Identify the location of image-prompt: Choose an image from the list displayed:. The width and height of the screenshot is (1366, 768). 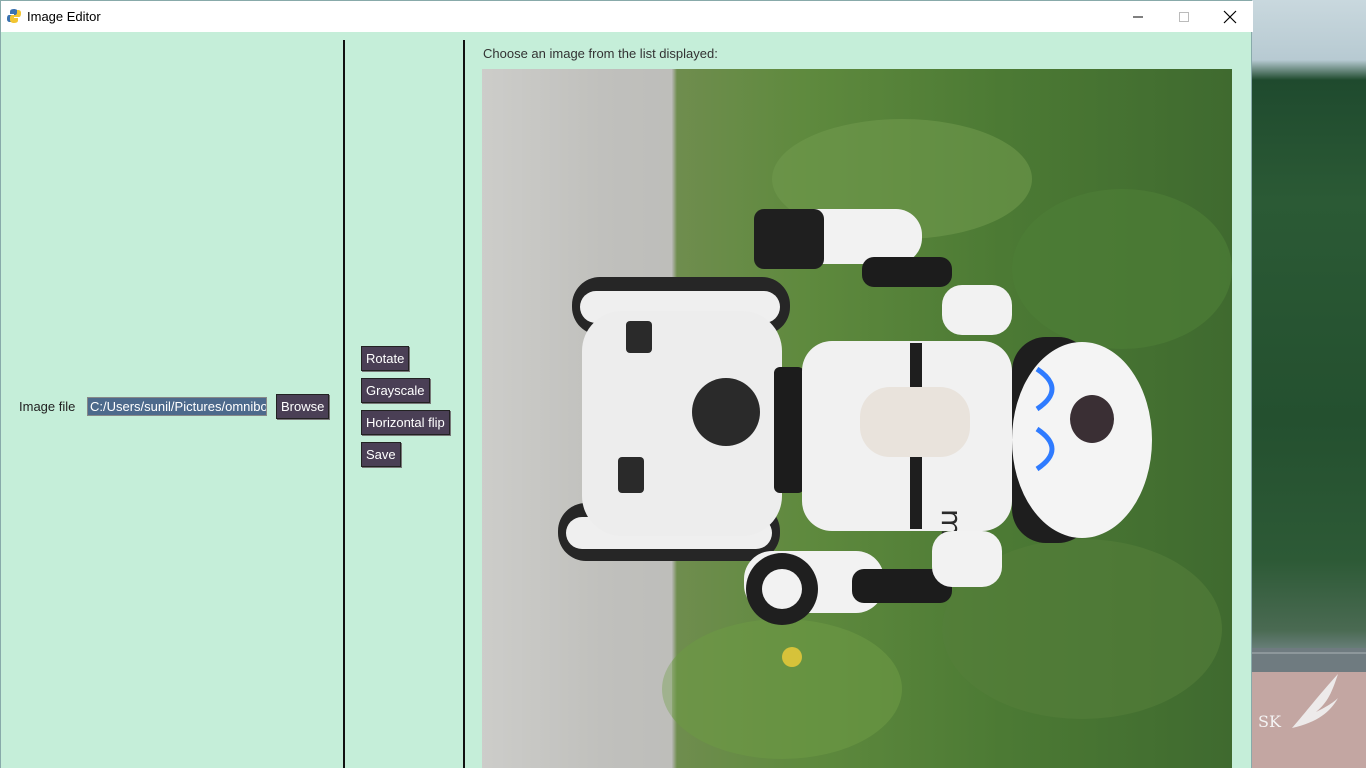
(600, 53).